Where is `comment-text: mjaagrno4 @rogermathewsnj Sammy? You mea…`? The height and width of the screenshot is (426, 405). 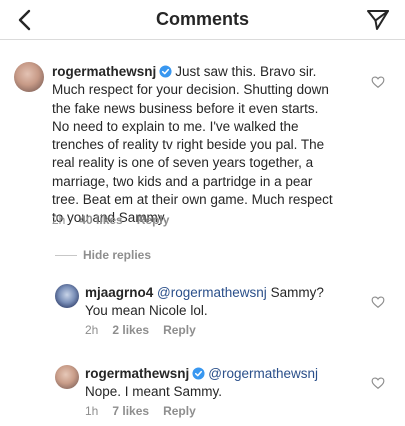 comment-text: mjaagrno4 @rogermathewsnj Sammy? You mea… is located at coordinates (230, 302).